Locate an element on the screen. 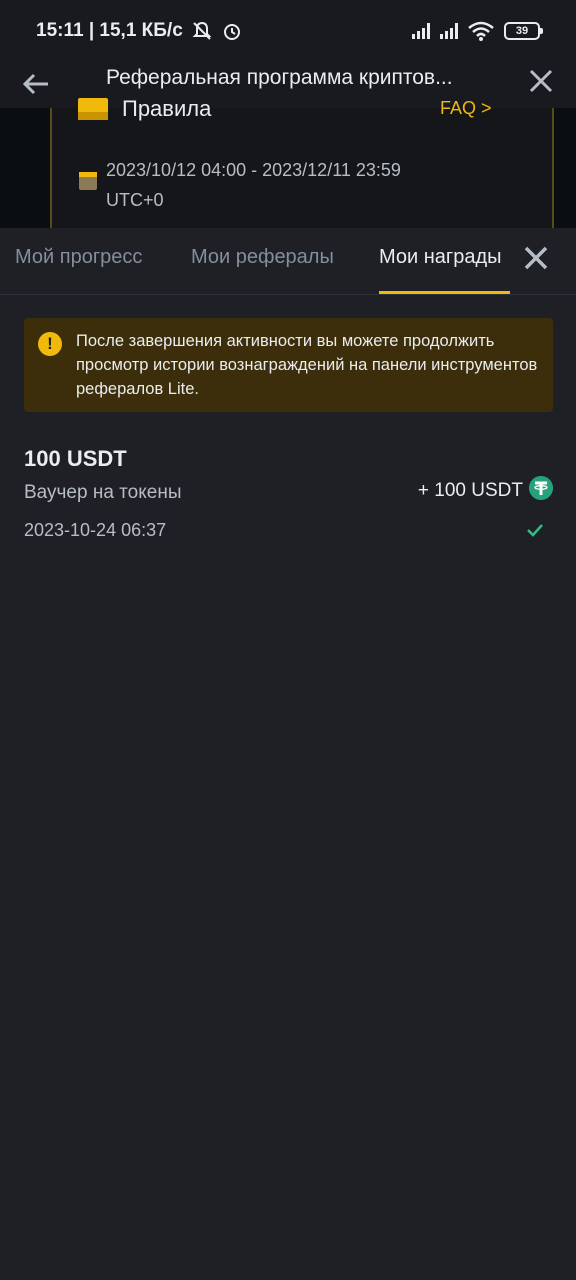 The height and width of the screenshot is (1280, 576). tab-my-progress: Мой прогресс is located at coordinates (78, 257).